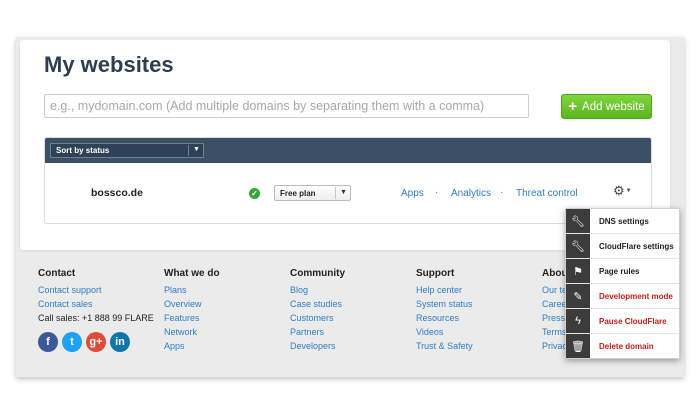  What do you see at coordinates (254, 193) in the screenshot?
I see `check-circle-icon: ✓` at bounding box center [254, 193].